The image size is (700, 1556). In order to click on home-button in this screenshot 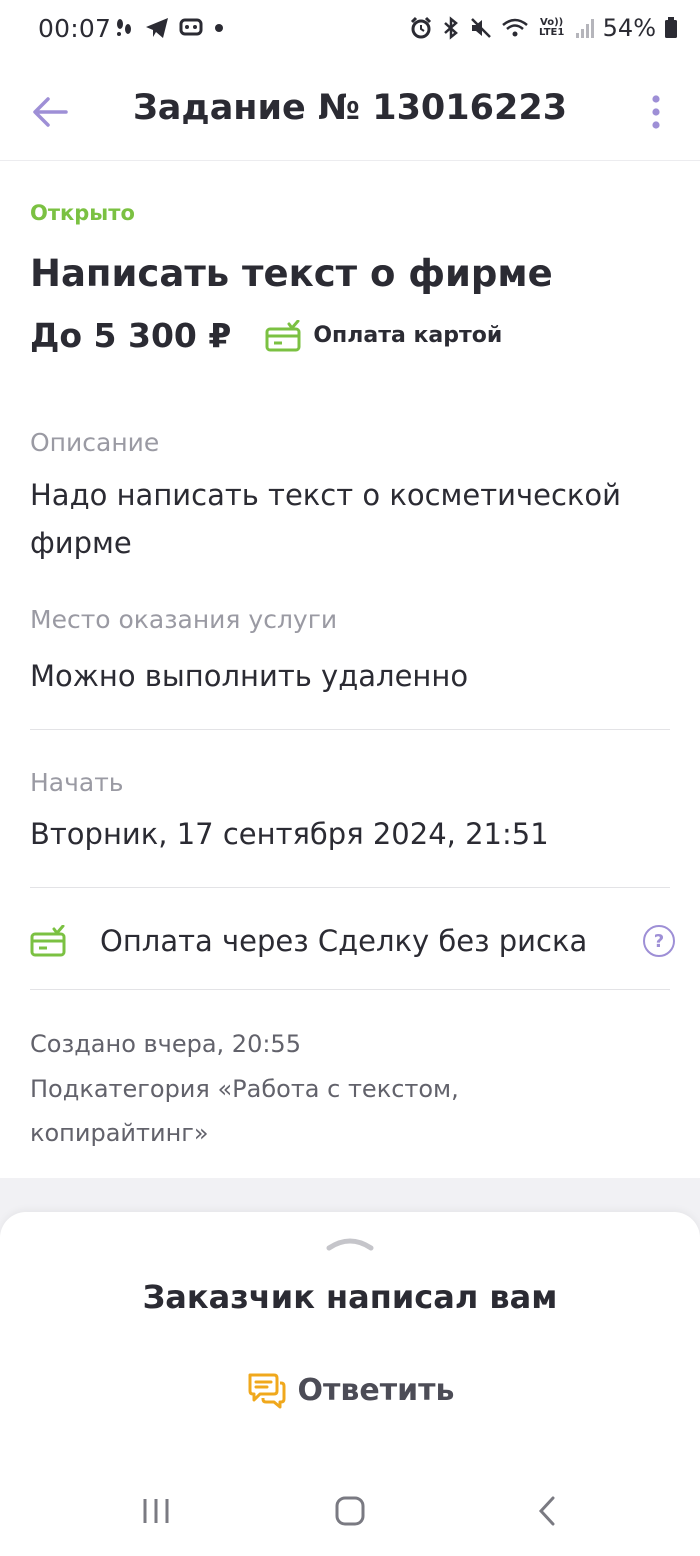, I will do `click(350, 1511)`.